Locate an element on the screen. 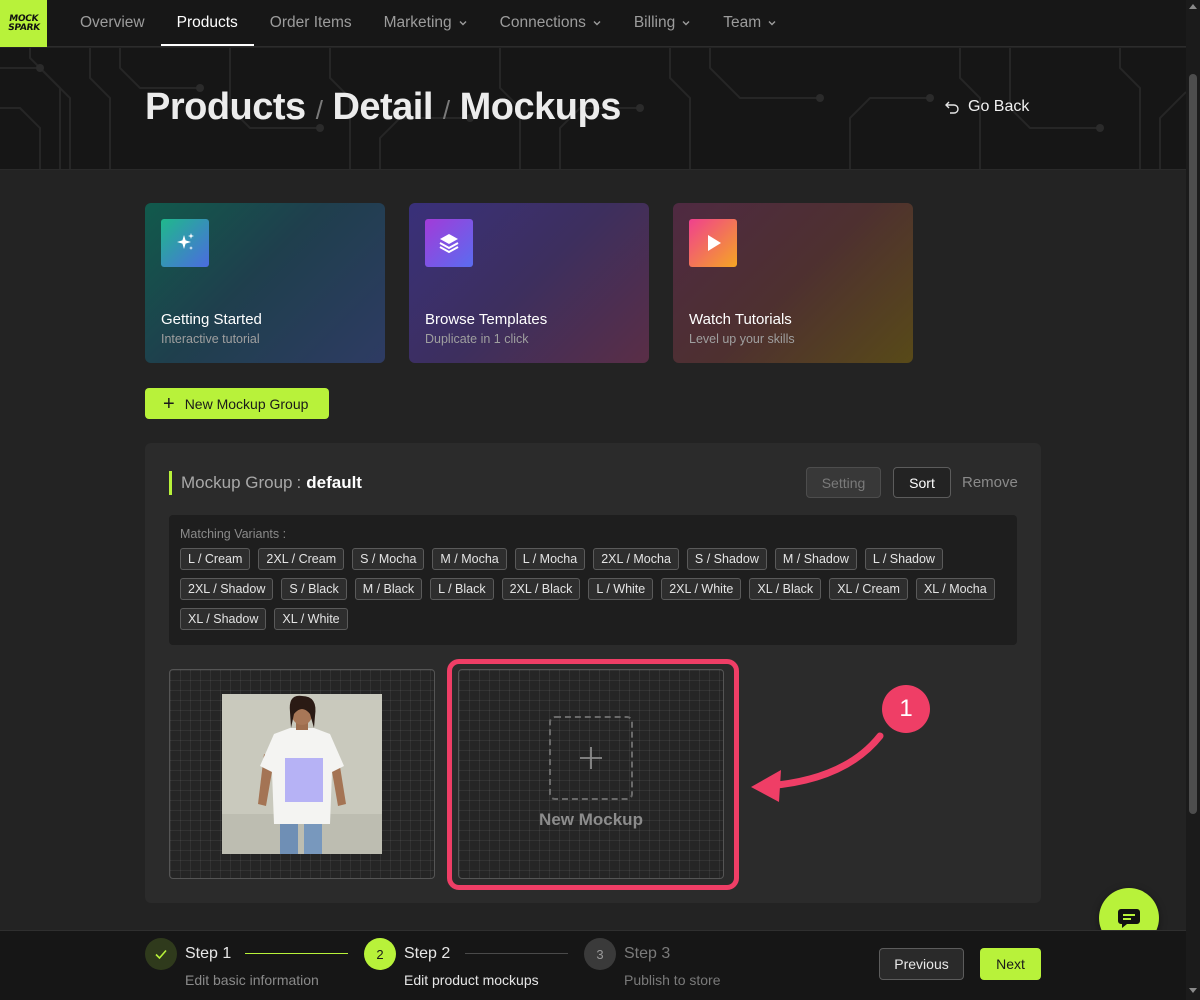 The image size is (1200, 1000). nav-item-marketing: Marketing is located at coordinates (426, 23).